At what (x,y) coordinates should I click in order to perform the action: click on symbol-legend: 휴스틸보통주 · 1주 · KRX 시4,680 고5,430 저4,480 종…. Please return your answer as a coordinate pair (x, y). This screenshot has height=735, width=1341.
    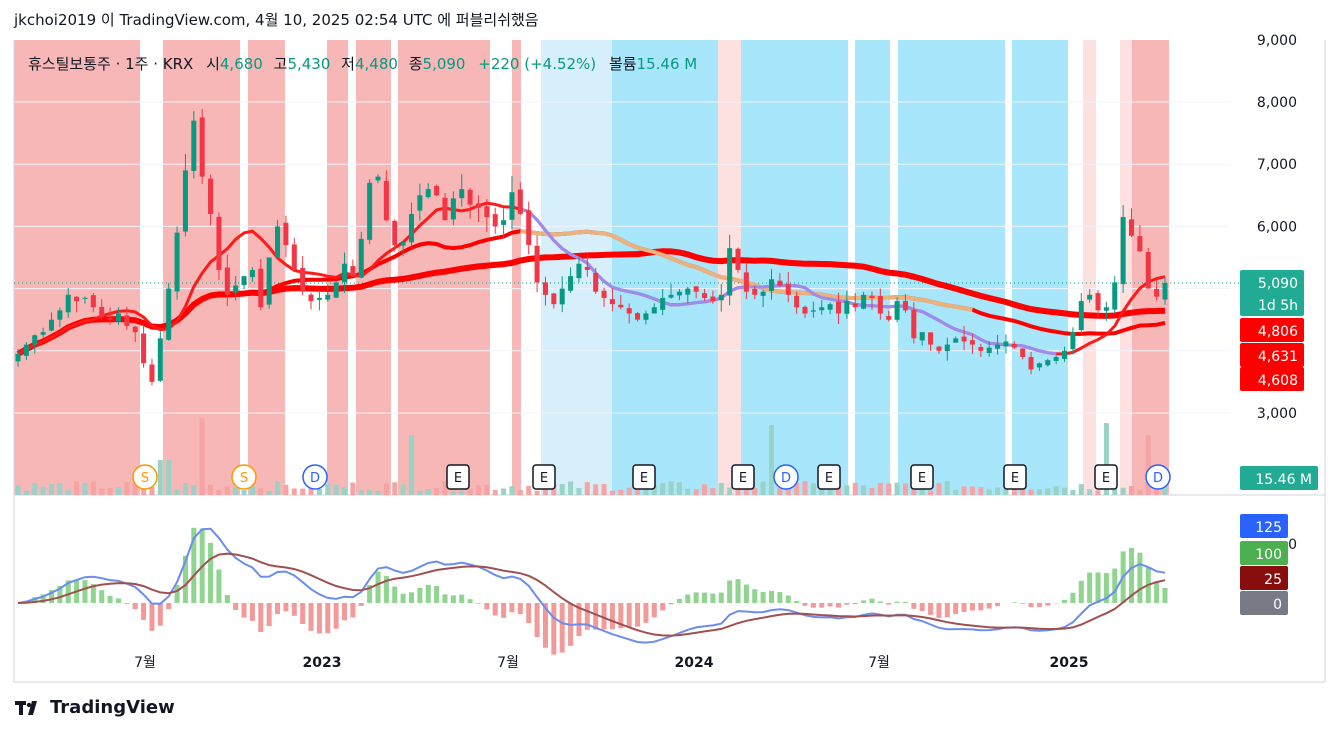
    Looking at the image, I should click on (362, 63).